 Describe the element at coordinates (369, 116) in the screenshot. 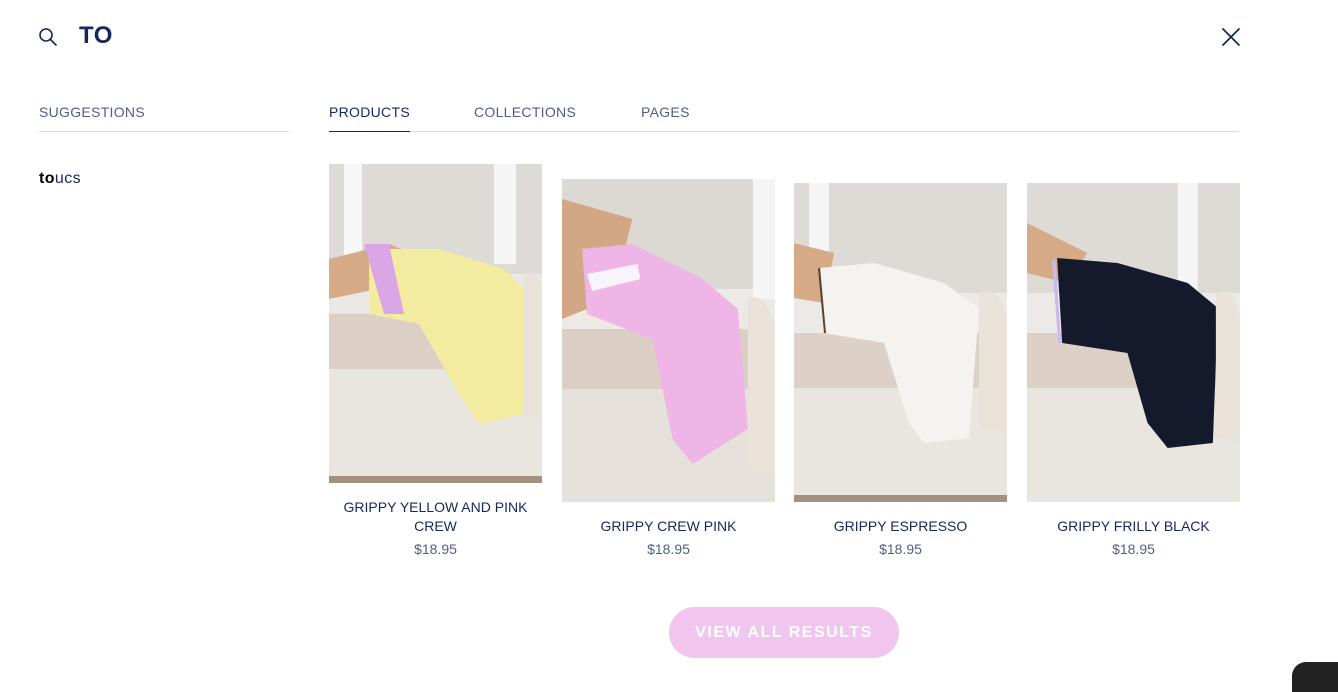

I see `tab-products: PRODUCTS` at that location.